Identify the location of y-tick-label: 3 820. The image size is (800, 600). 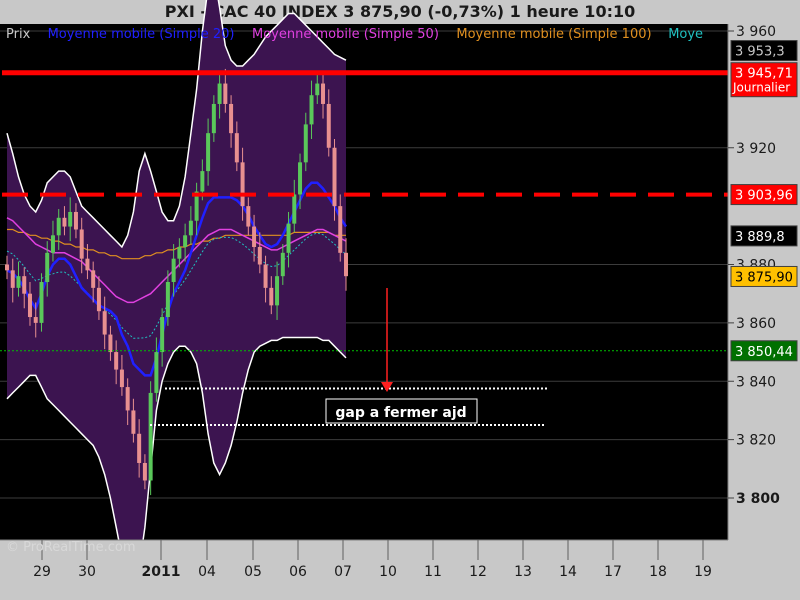
(756, 441).